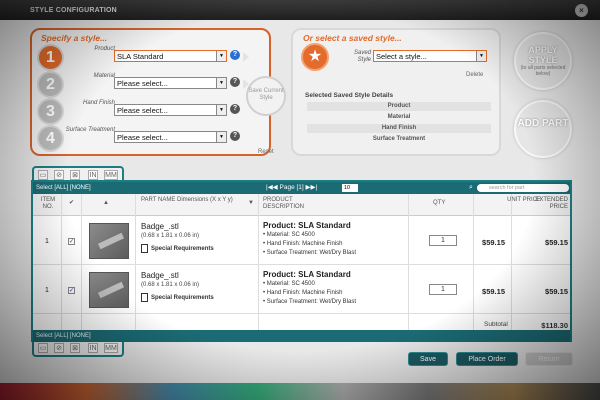 This screenshot has width=600, height=400. Describe the element at coordinates (272, 187) in the screenshot. I see `first-page-icon: |◀◀` at that location.